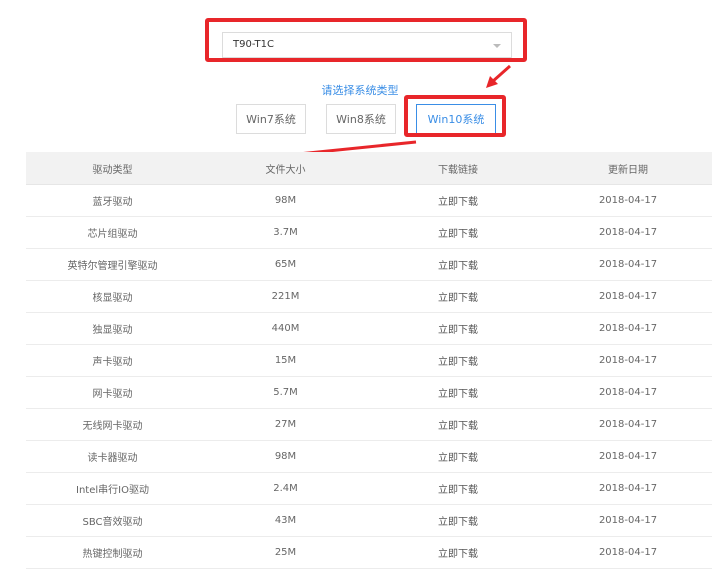 The height and width of the screenshot is (569, 720). I want to click on table-row: Intel串行IO驱动 2.4M 立即下载 2018-04-17, so click(369, 488).